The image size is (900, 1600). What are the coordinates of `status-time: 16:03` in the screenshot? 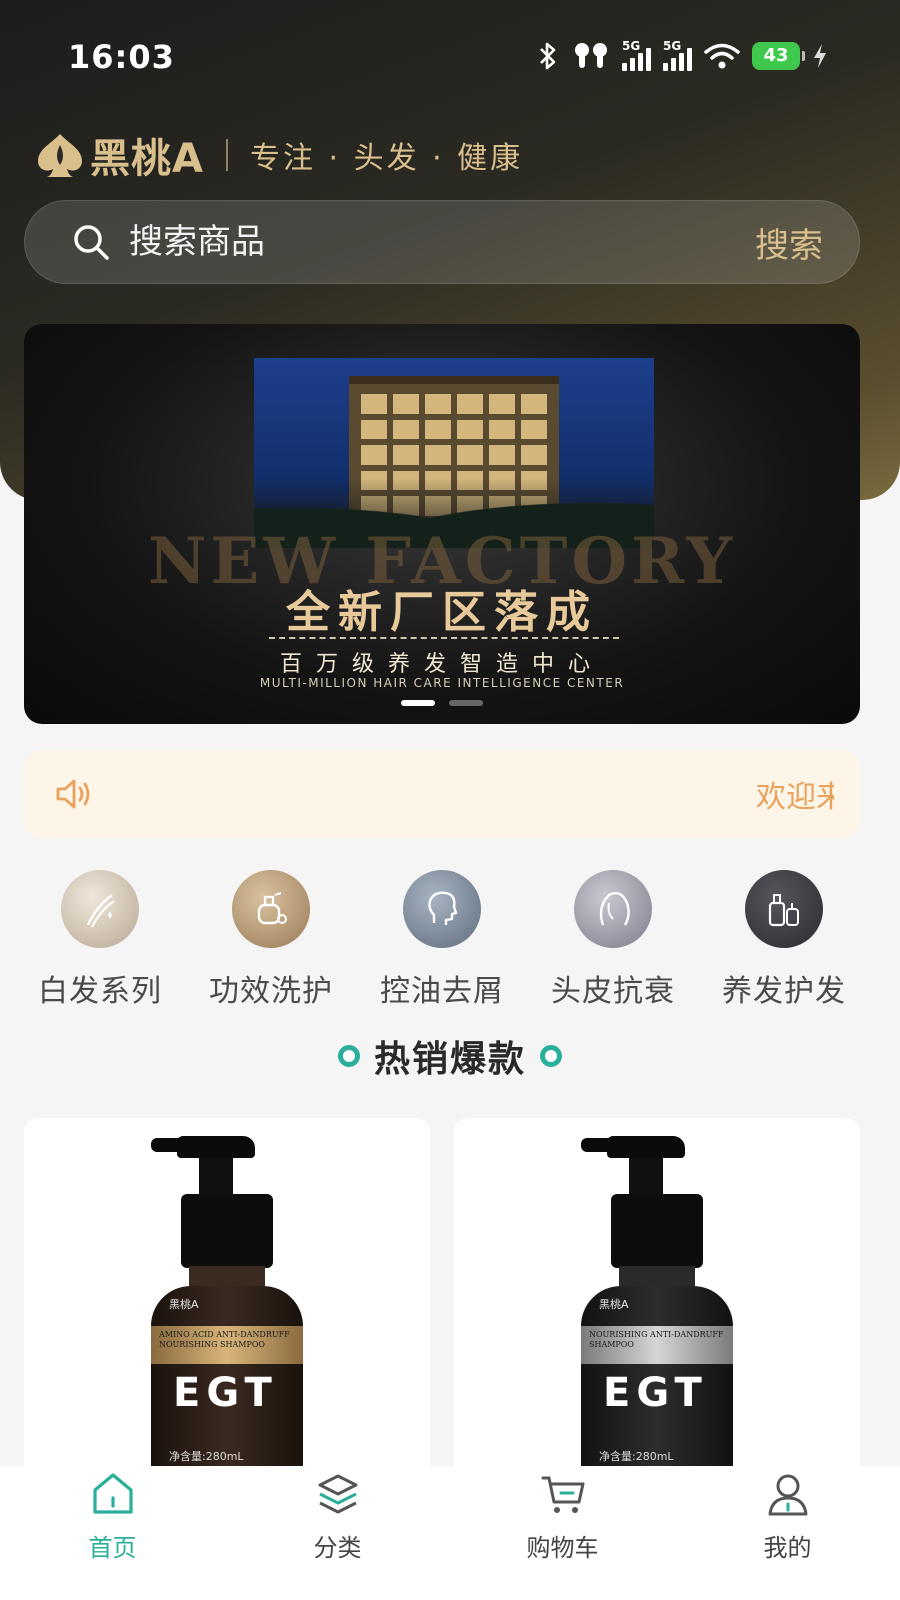 It's located at (121, 57).